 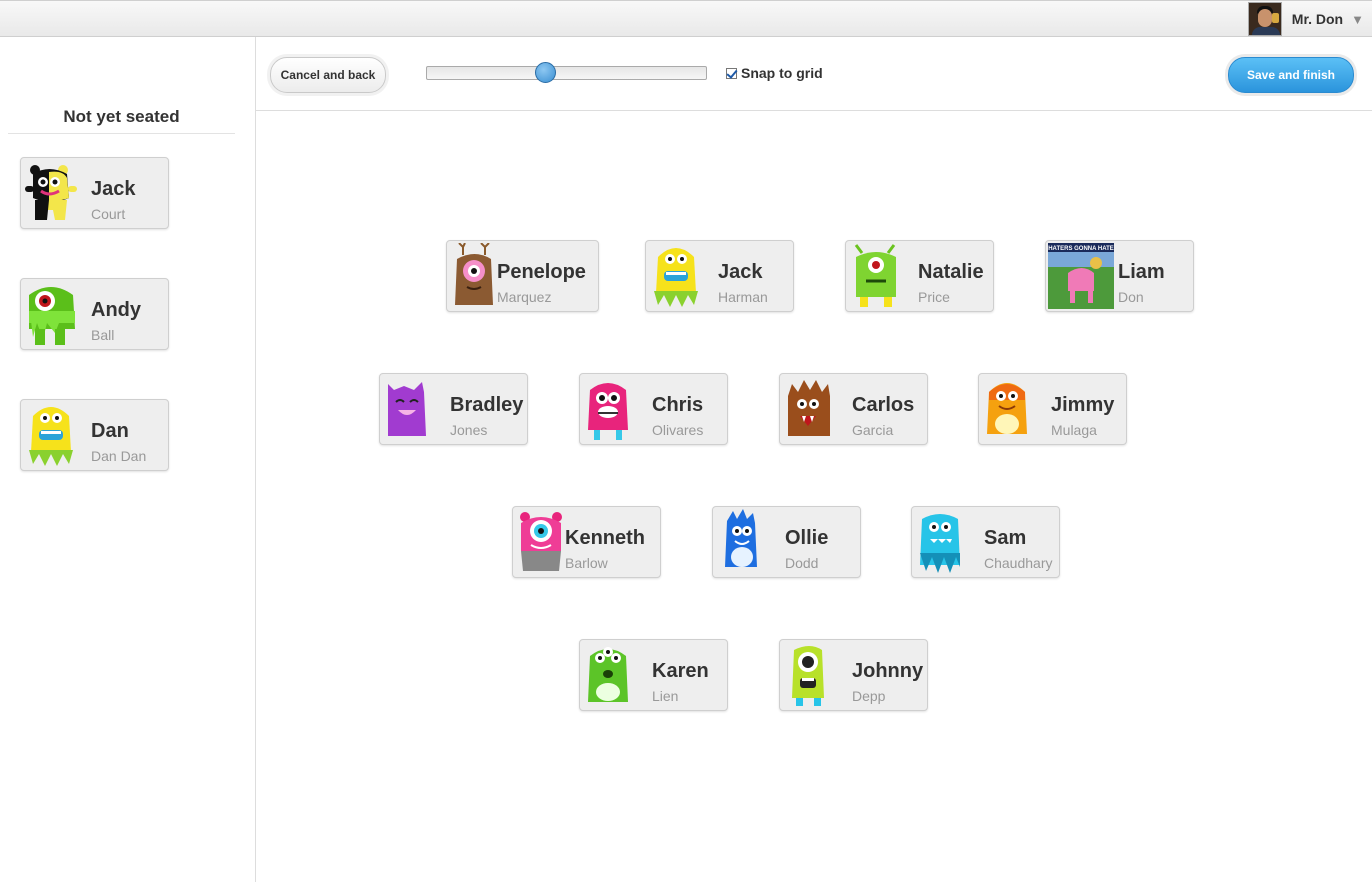 What do you see at coordinates (1291, 75) in the screenshot?
I see `save-button: Save and finish` at bounding box center [1291, 75].